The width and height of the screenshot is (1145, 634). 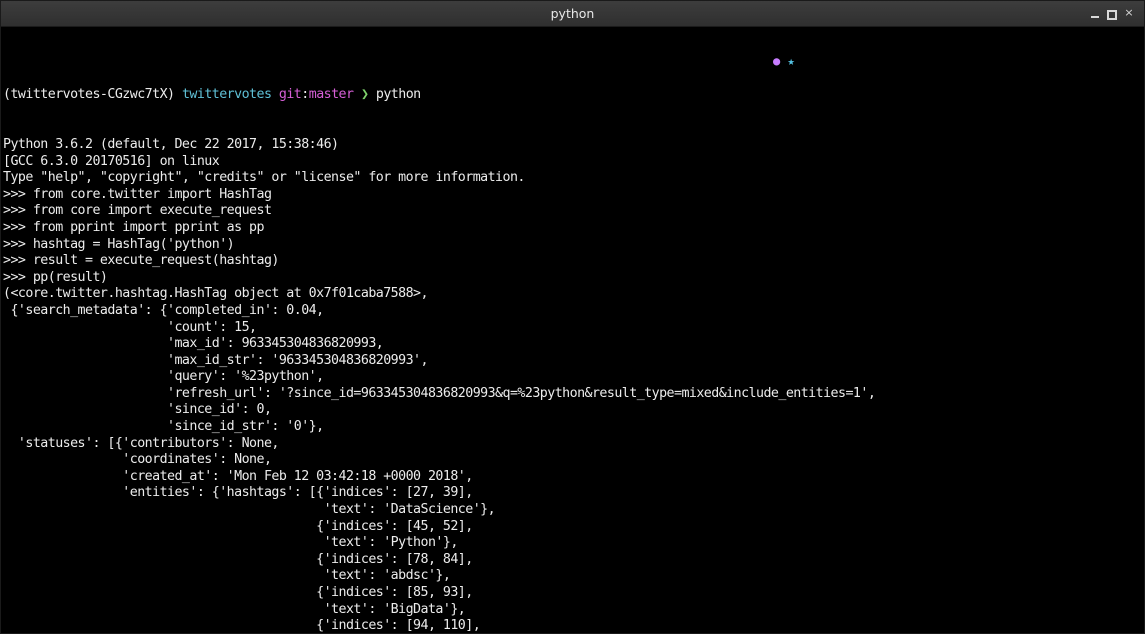 I want to click on title-bar: python ×, so click(x=572, y=14).